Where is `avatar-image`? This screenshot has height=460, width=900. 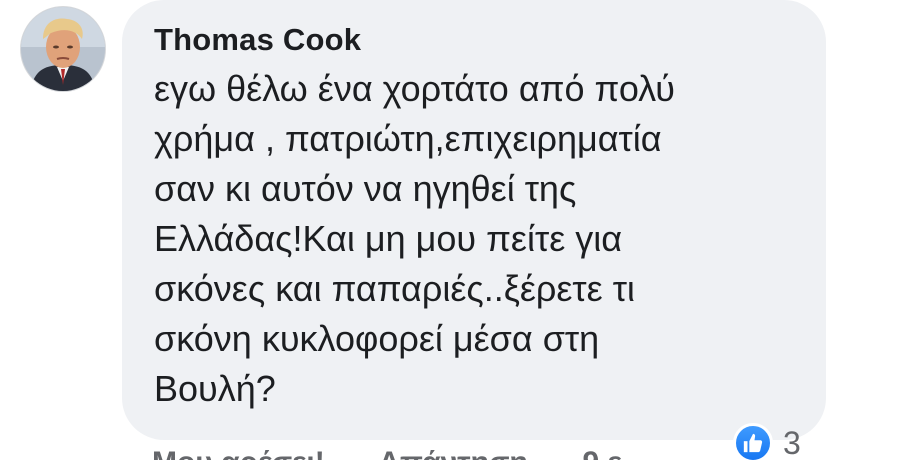 avatar-image is located at coordinates (63, 49).